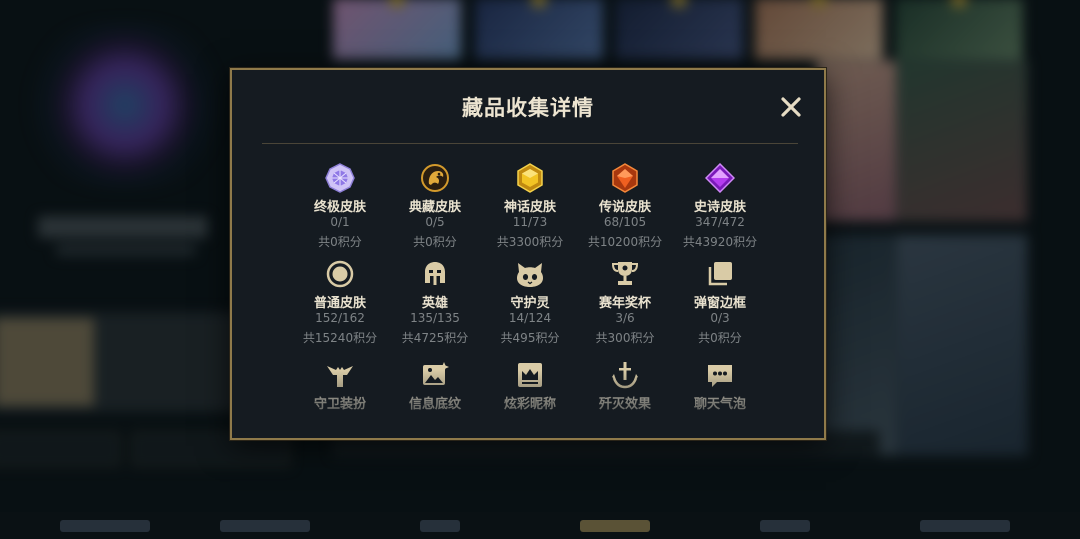 The image size is (1080, 539). Describe the element at coordinates (340, 376) in the screenshot. I see `ward-icon` at that location.